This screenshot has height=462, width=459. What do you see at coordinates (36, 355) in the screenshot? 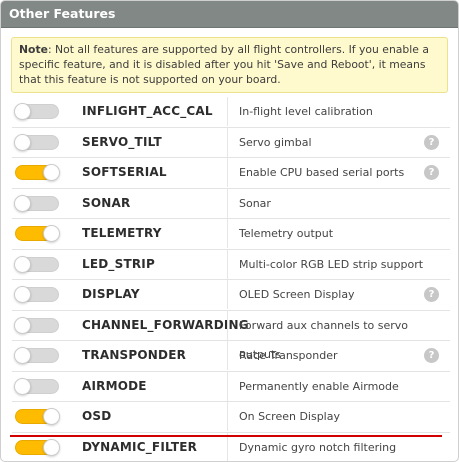
I see `feature-toggle-transponder` at bounding box center [36, 355].